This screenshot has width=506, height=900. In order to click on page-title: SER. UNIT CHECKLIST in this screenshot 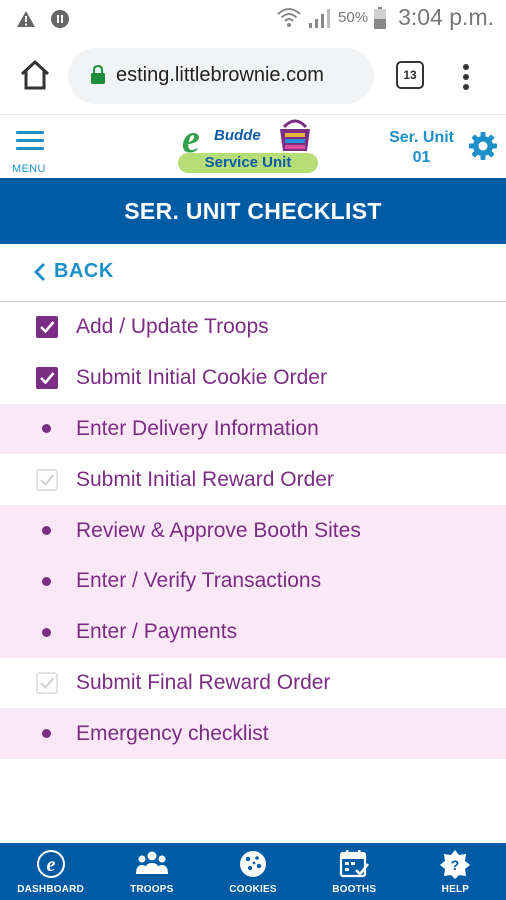, I will do `click(253, 210)`.